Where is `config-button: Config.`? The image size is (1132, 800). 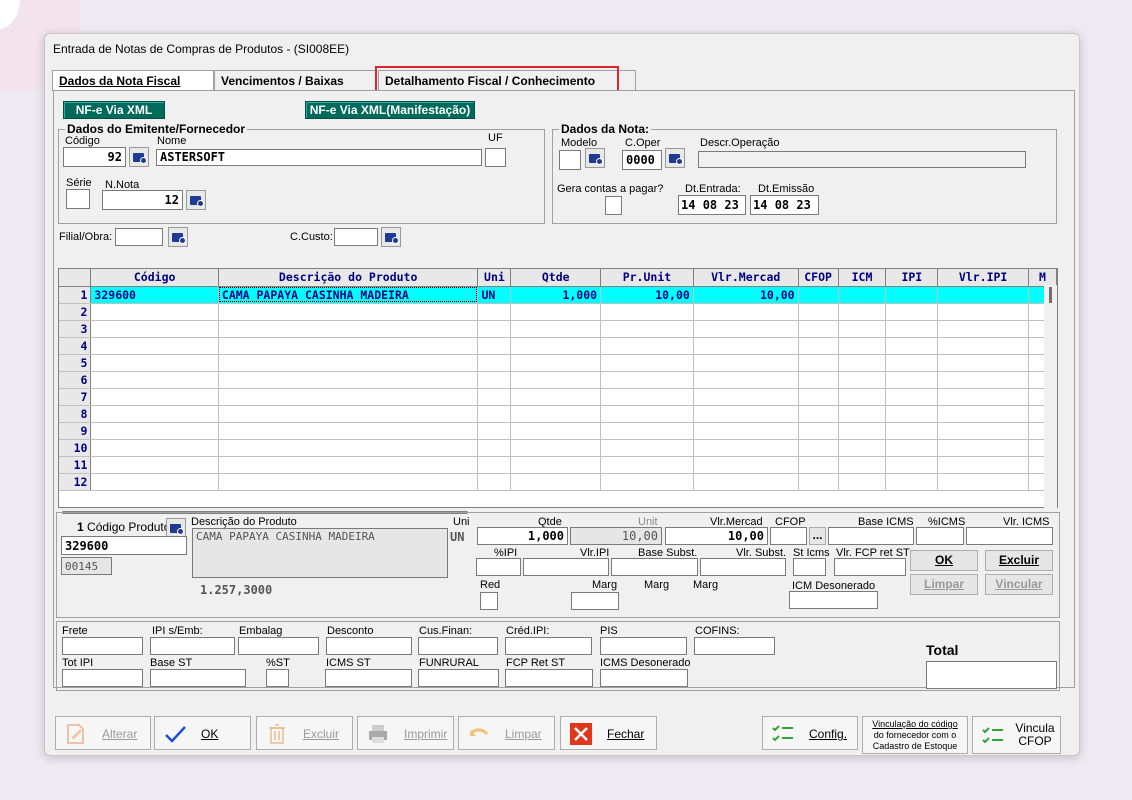 config-button: Config. is located at coordinates (810, 733).